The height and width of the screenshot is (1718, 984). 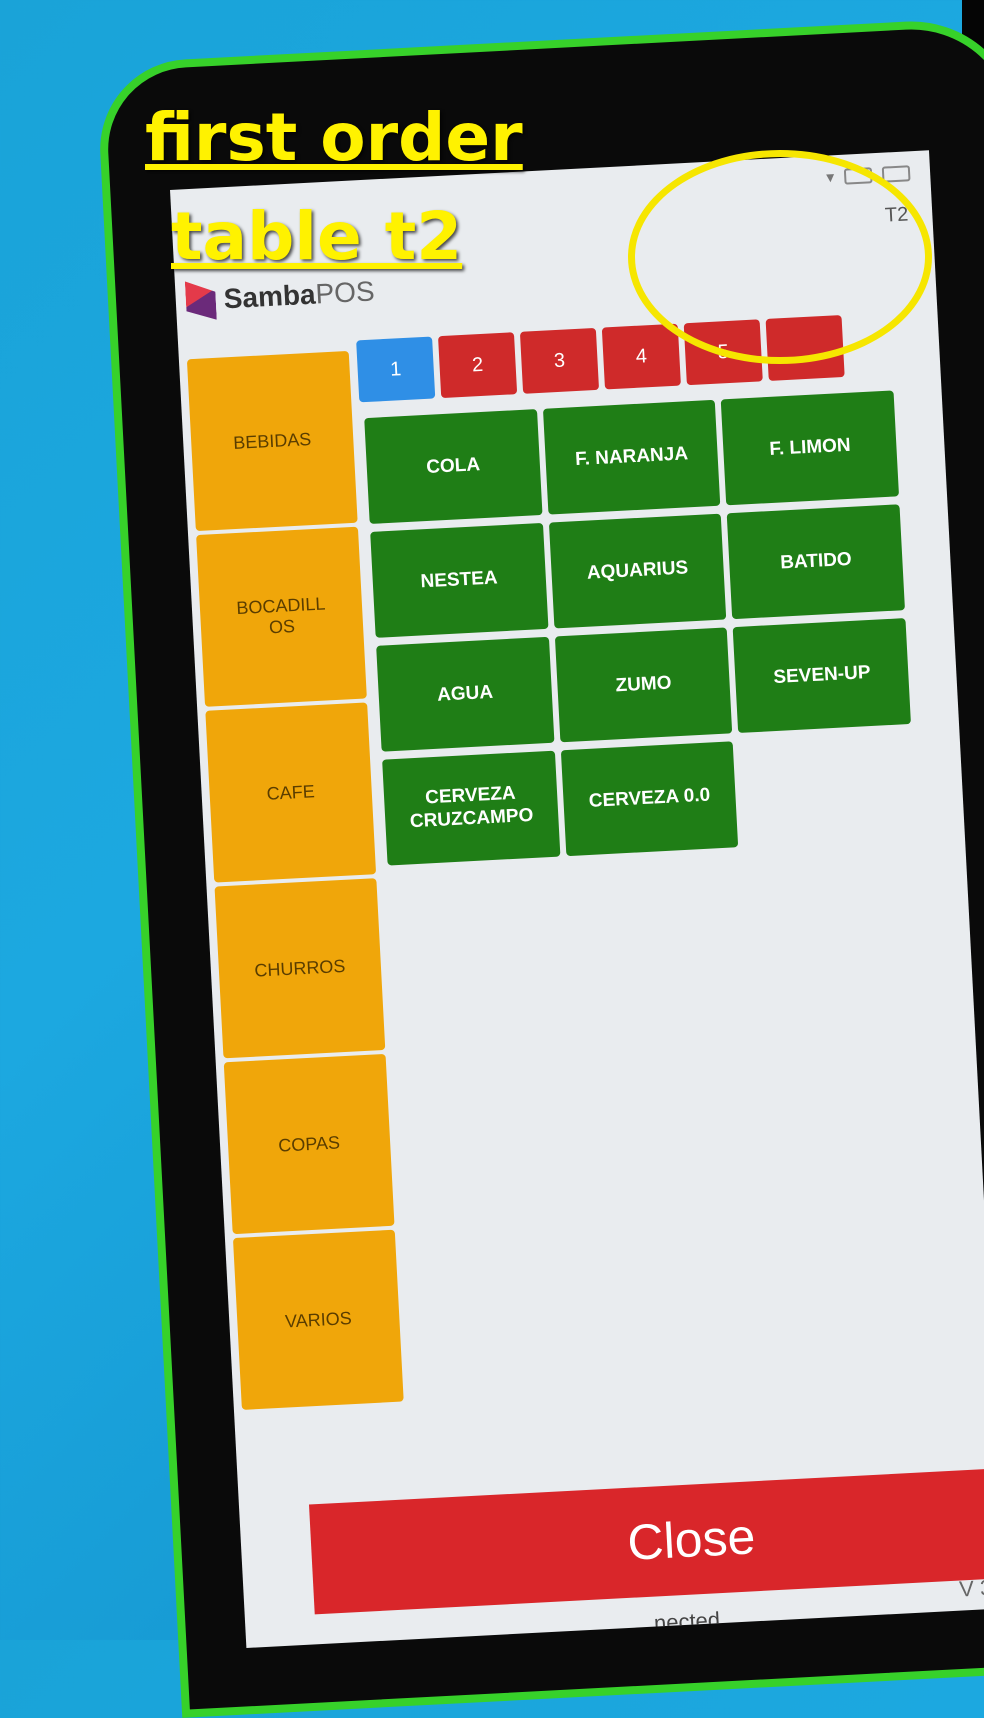 What do you see at coordinates (821, 675) in the screenshot?
I see `product-seven-up: SEVEN-UP` at bounding box center [821, 675].